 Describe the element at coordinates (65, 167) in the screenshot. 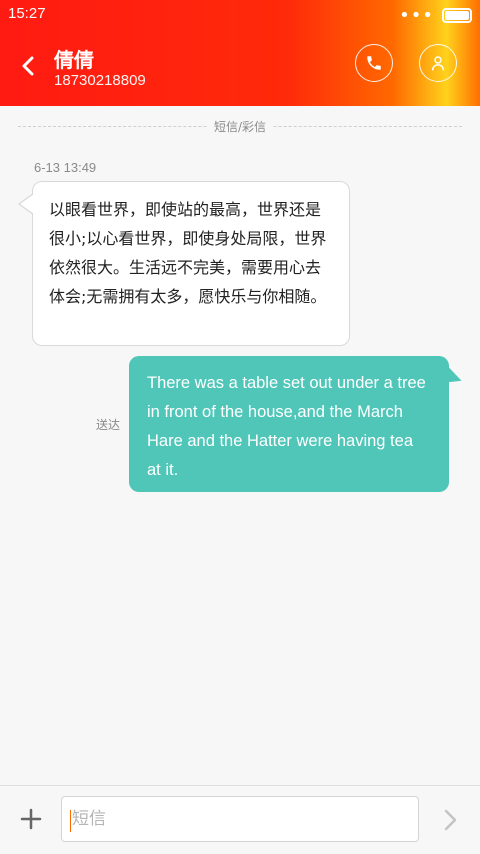

I see `message-timestamp: 6-13 13:49` at that location.